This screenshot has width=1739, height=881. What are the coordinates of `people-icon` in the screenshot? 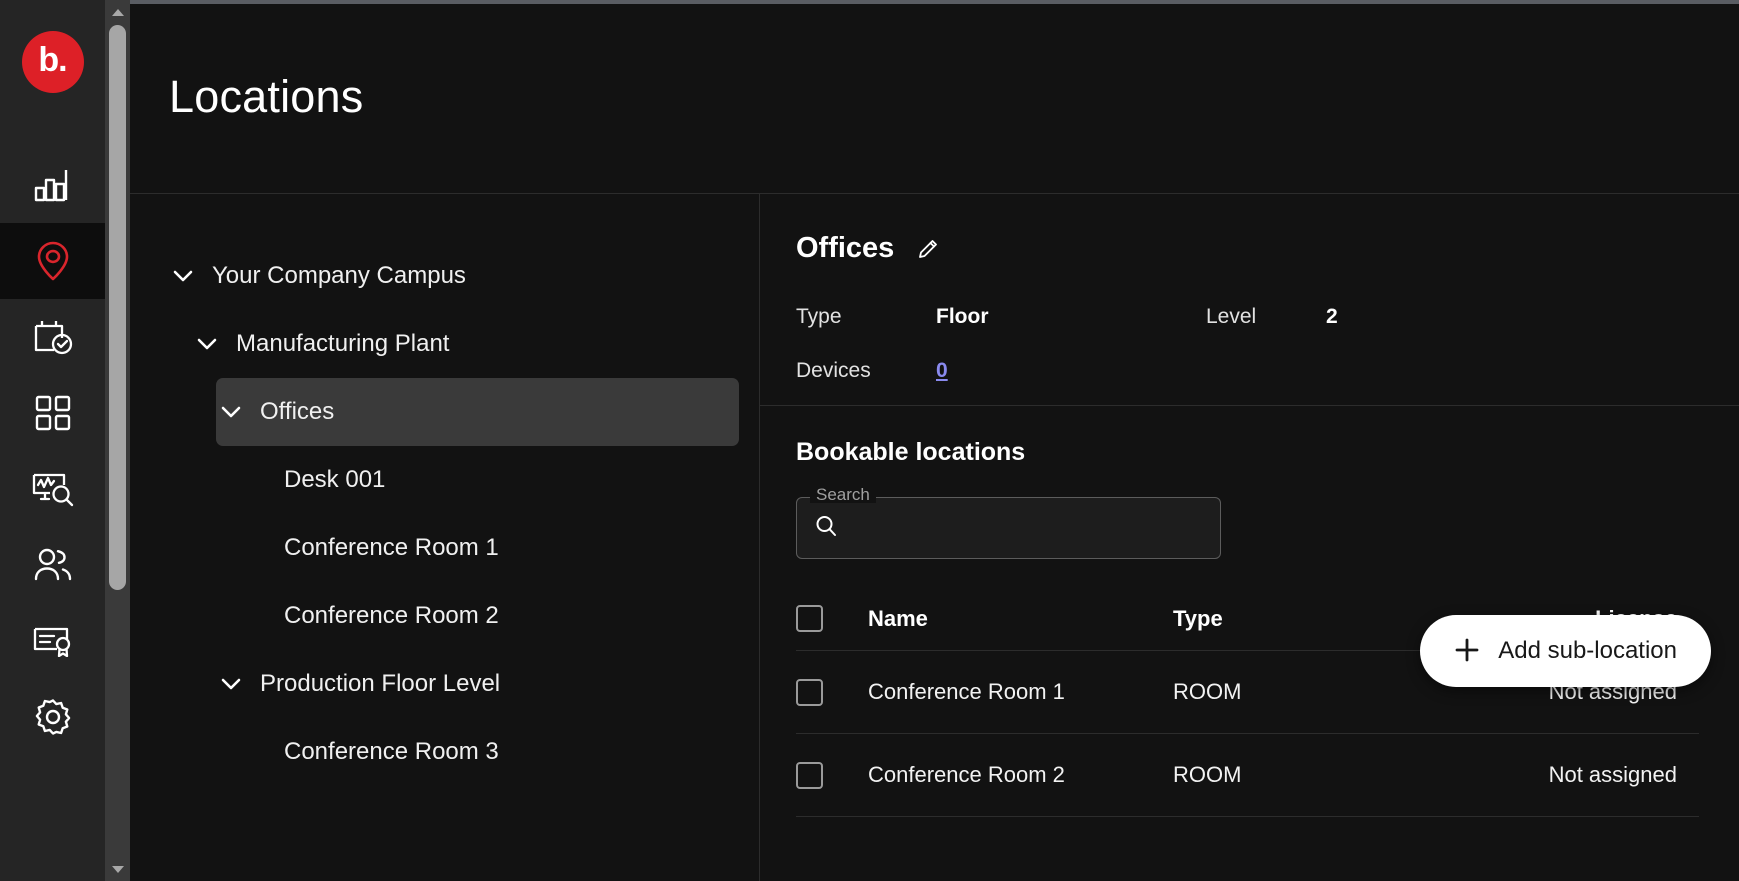 It's located at (53, 565).